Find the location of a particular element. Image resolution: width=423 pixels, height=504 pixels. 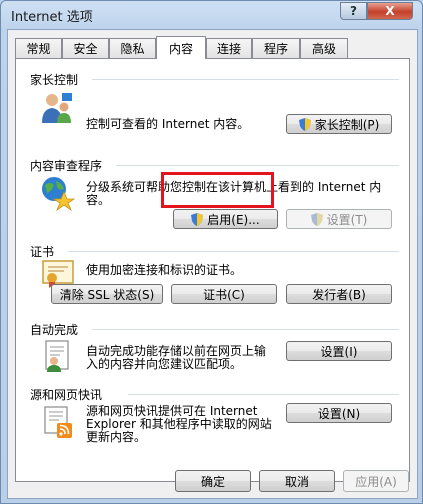

advisor-description-line2: 容。 is located at coordinates (98, 200).